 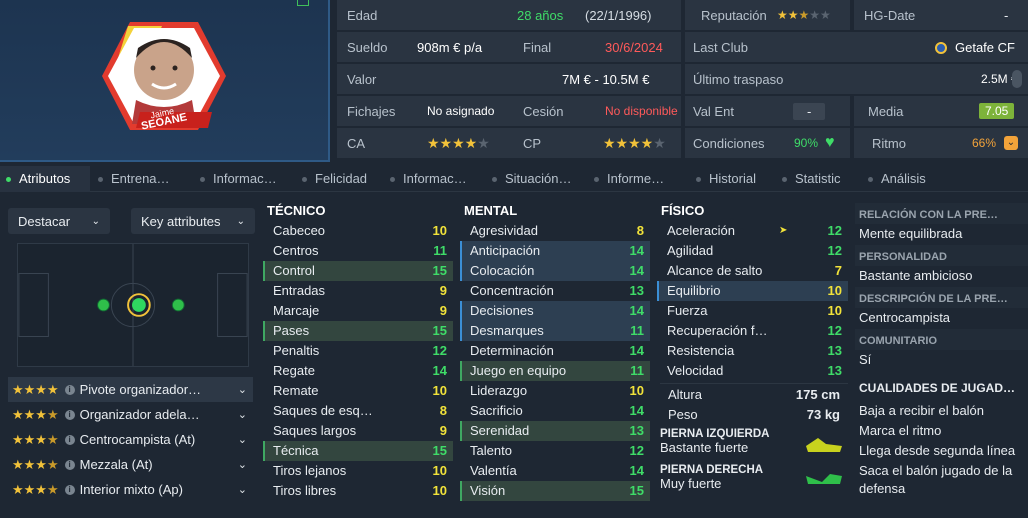 I want to click on attr-name: Aceleración, so click(x=701, y=230).